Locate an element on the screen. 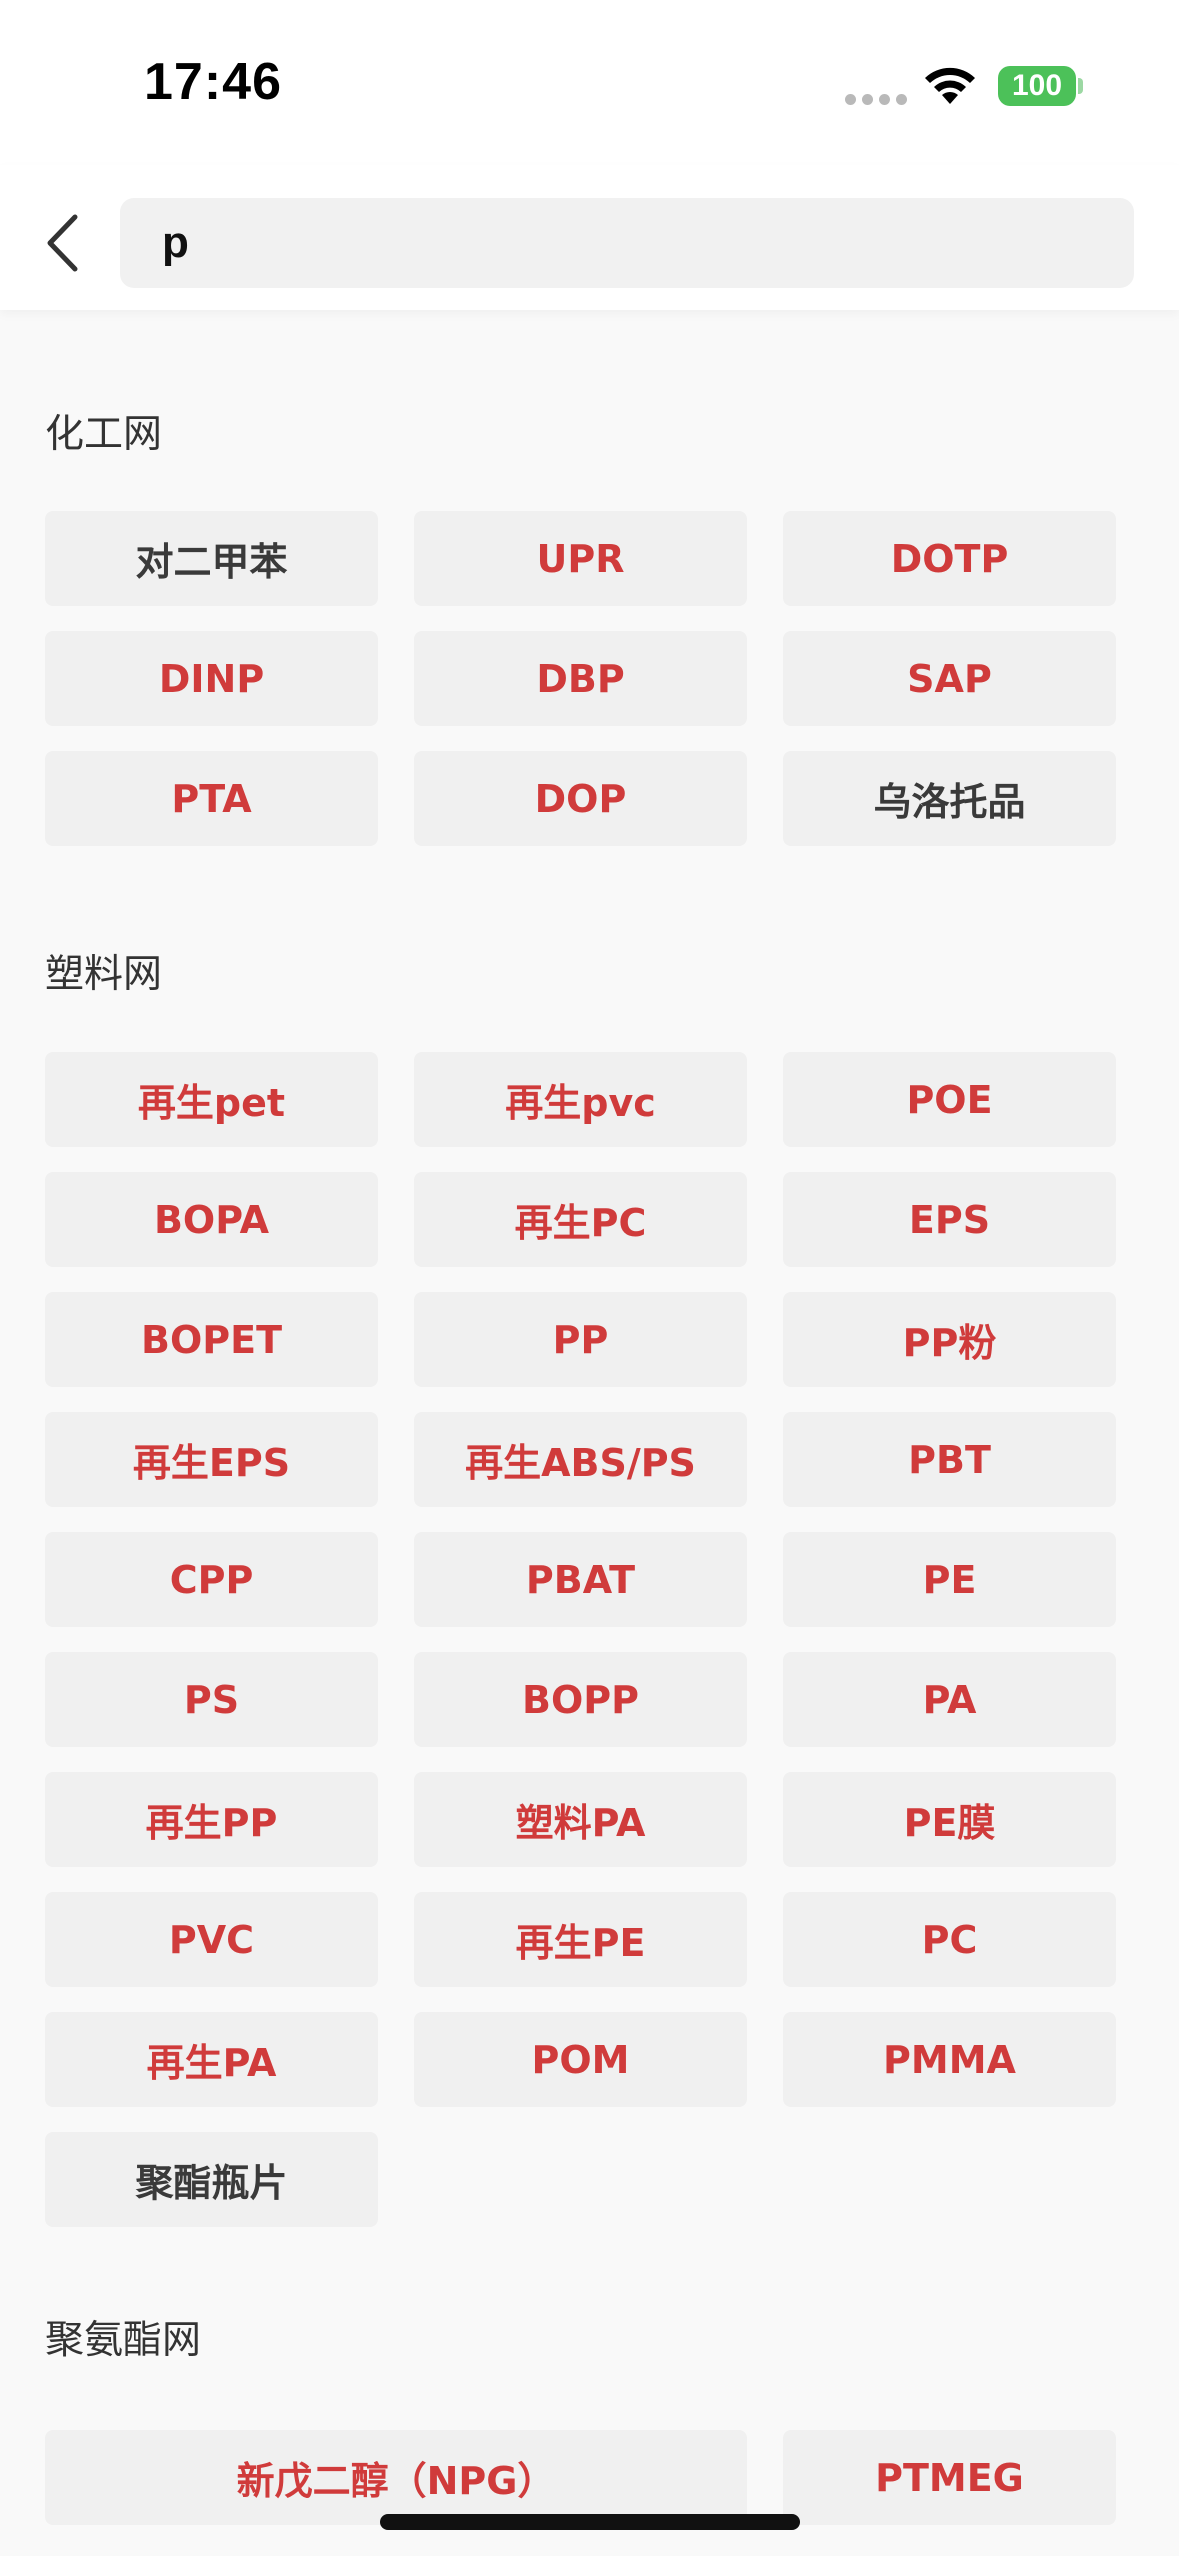 This screenshot has width=1179, height=2556. home-indicator is located at coordinates (590, 2522).